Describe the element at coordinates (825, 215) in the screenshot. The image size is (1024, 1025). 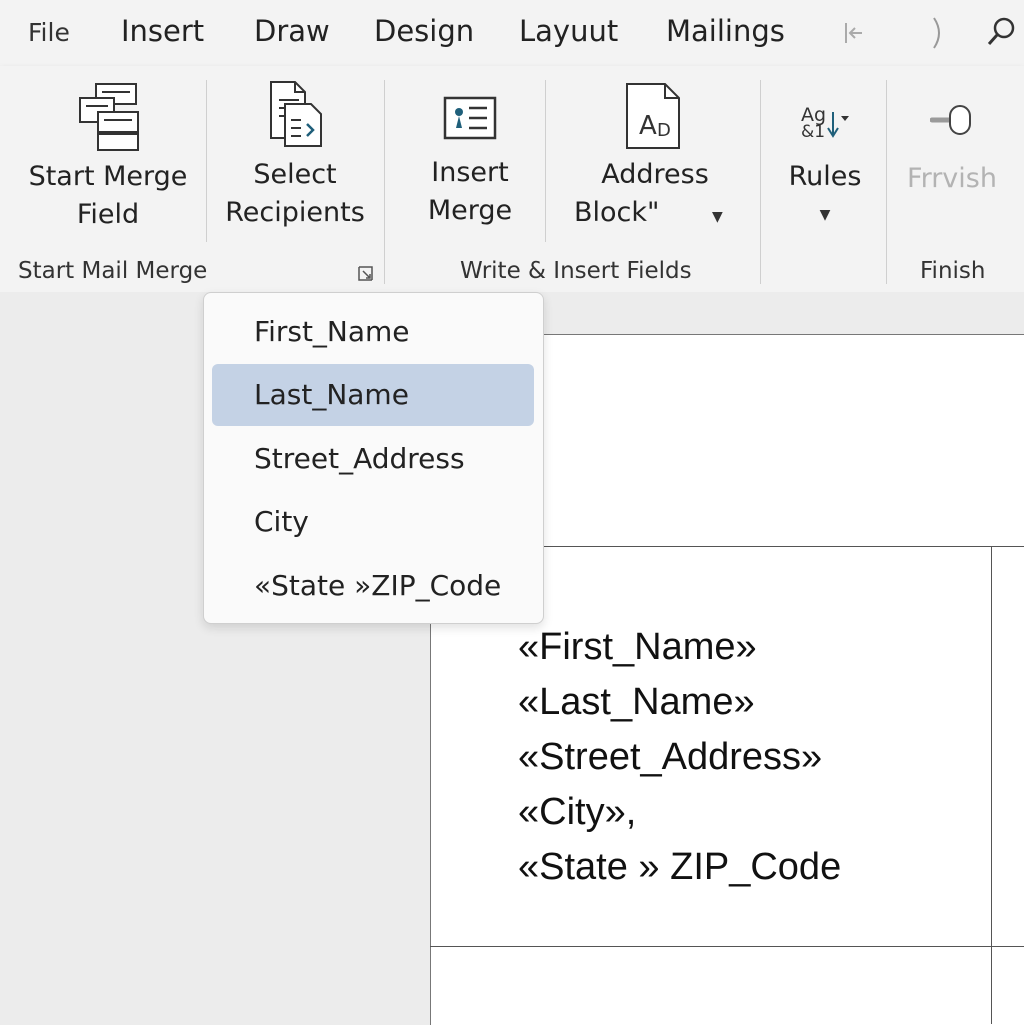
I see `rules-dropdown-icon: ▼` at that location.